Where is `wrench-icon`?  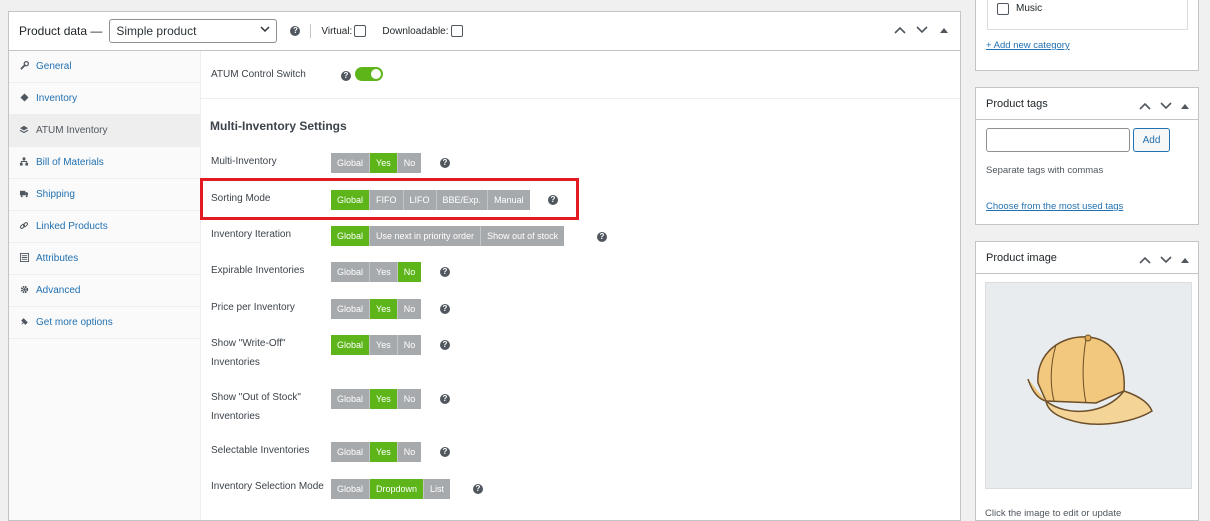
wrench-icon is located at coordinates (24, 66).